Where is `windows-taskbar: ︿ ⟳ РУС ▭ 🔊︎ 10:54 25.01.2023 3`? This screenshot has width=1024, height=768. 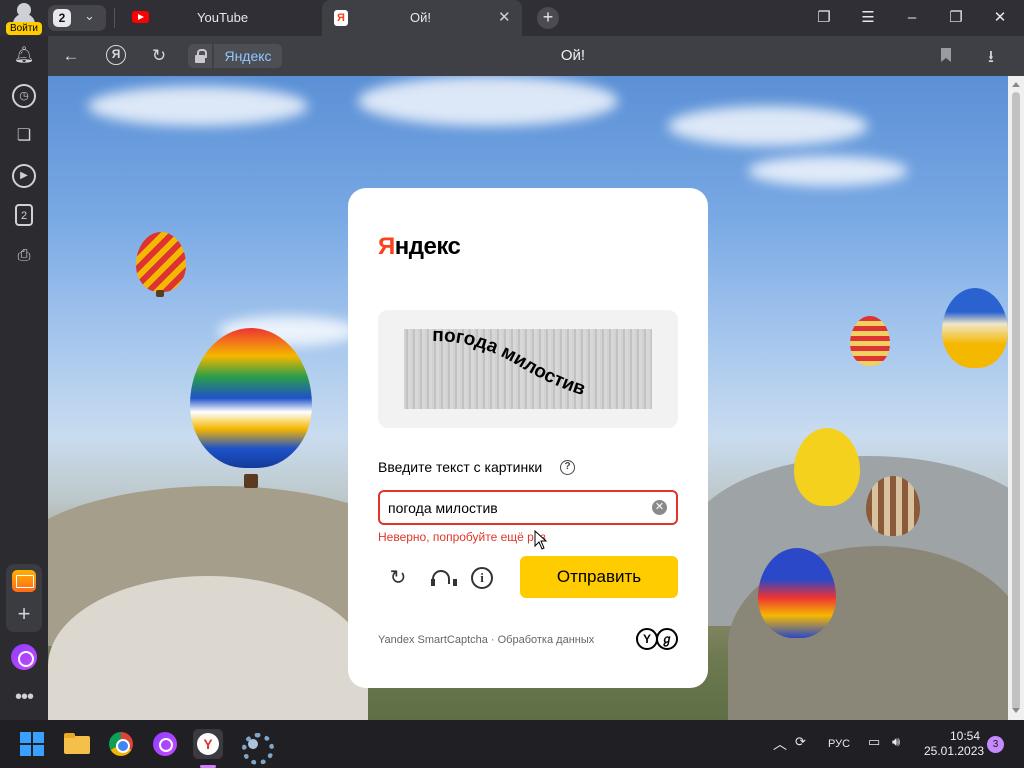
windows-taskbar: ︿ ⟳ РУС ▭ 🔊︎ 10:54 25.01.2023 3 is located at coordinates (512, 744).